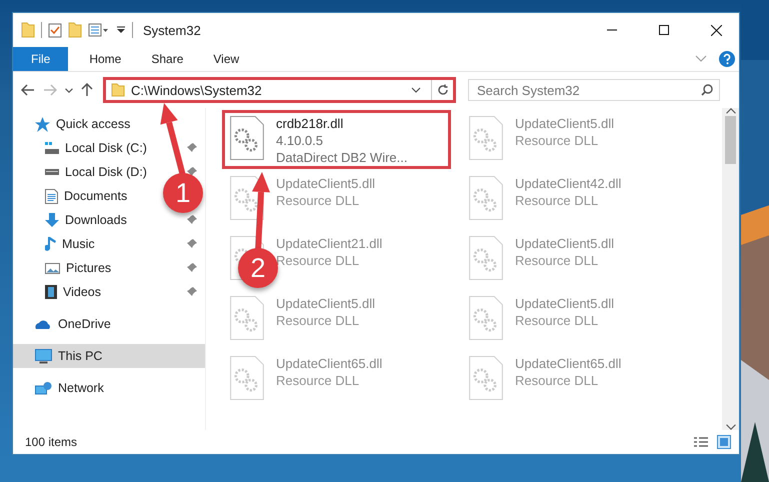 This screenshot has width=769, height=482. Describe the element at coordinates (96, 196) in the screenshot. I see `nav-item: Documents` at that location.